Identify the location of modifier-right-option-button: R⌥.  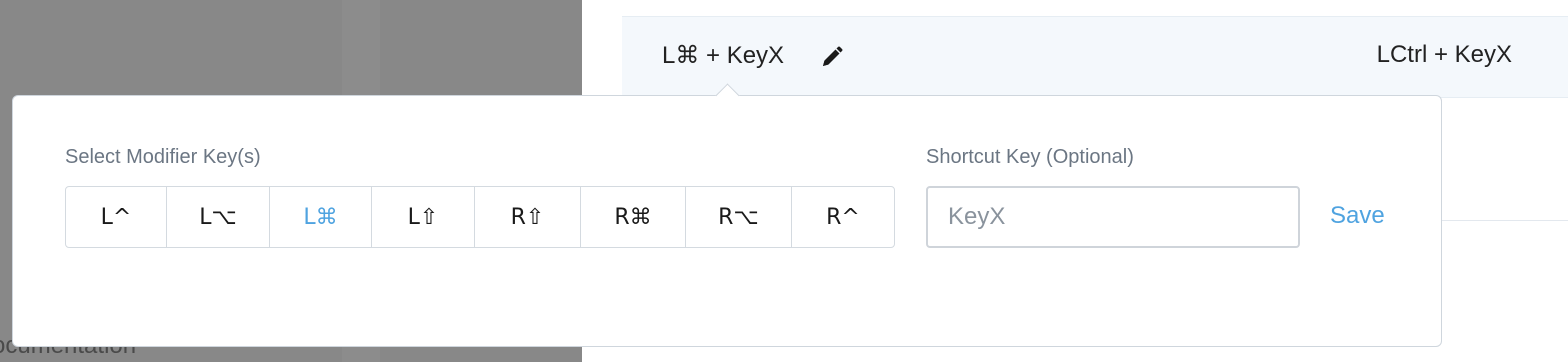
(739, 217).